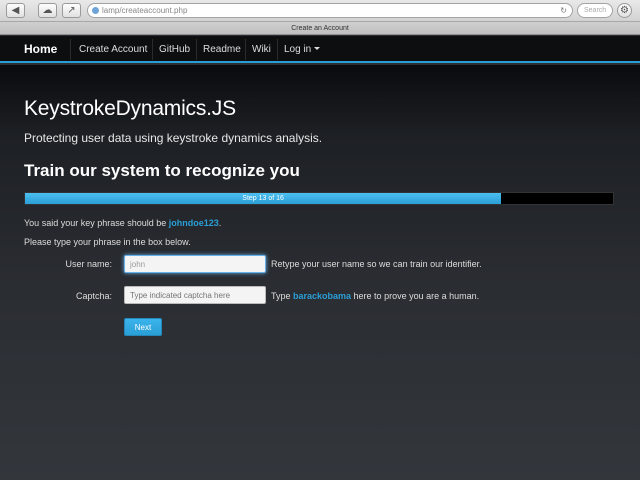 The height and width of the screenshot is (480, 640). Describe the element at coordinates (563, 10) in the screenshot. I see `reload-icon: ↻` at that location.